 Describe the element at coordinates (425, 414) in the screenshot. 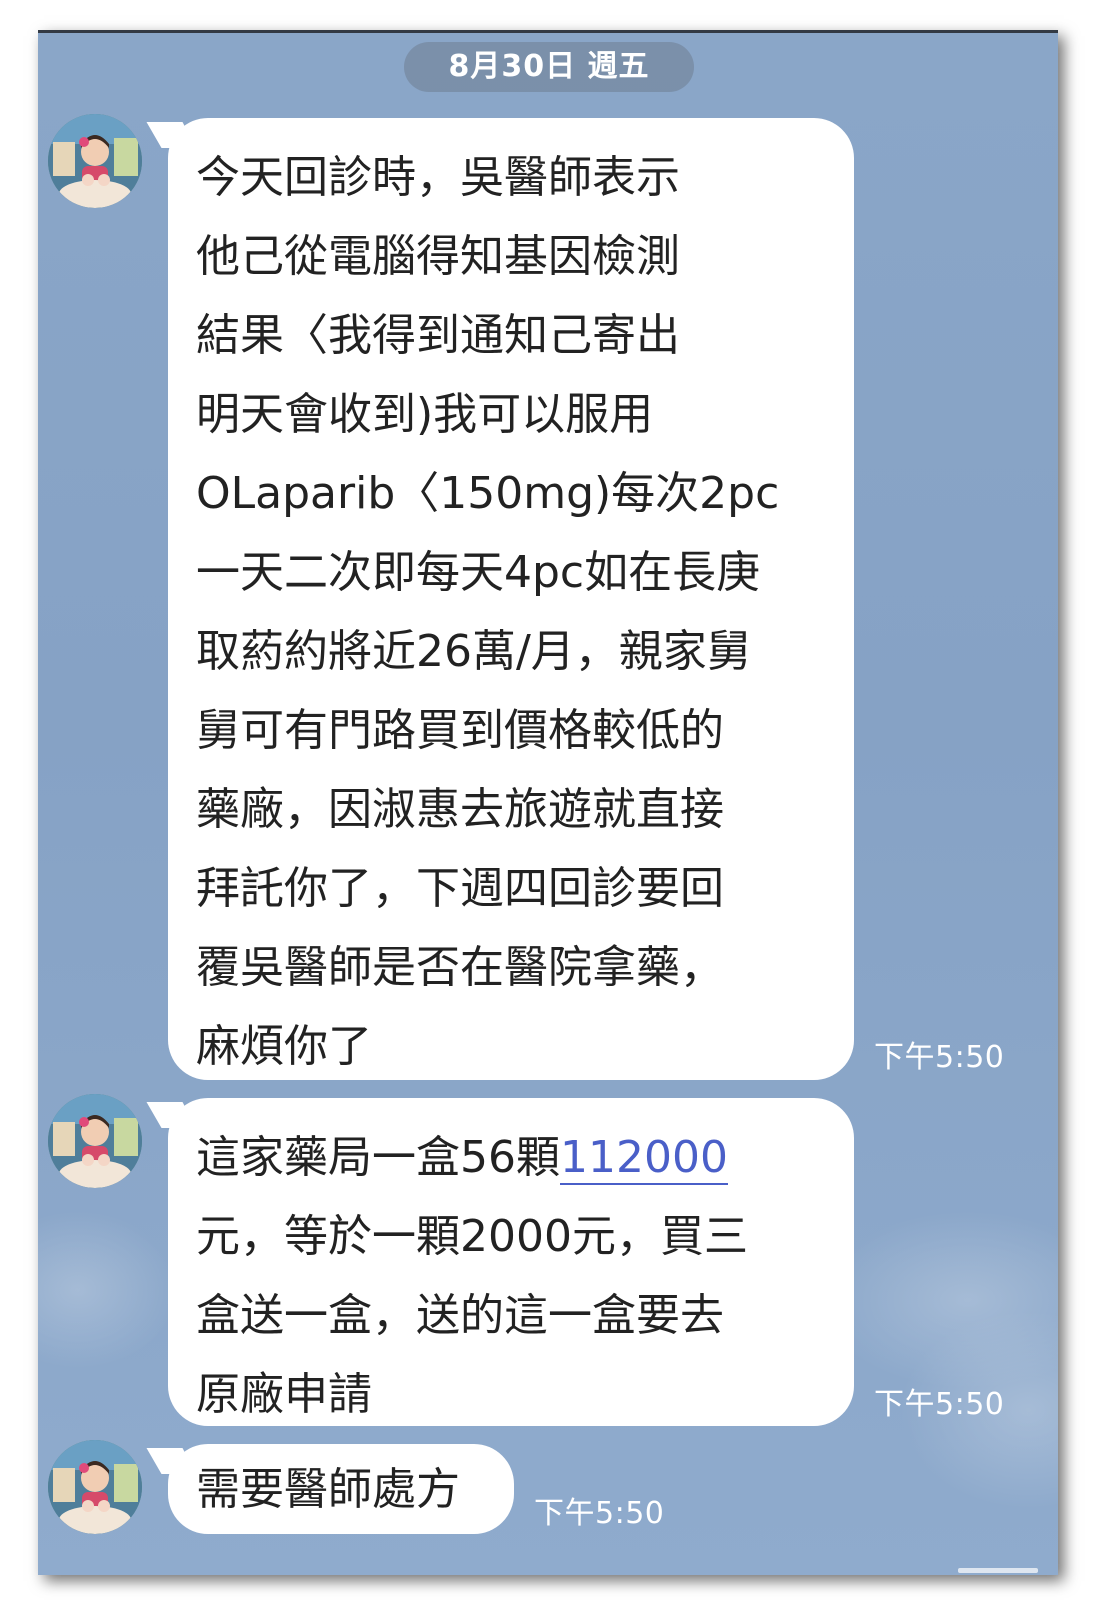

I see `message-text-line: 明天會收到)我可以服用` at that location.